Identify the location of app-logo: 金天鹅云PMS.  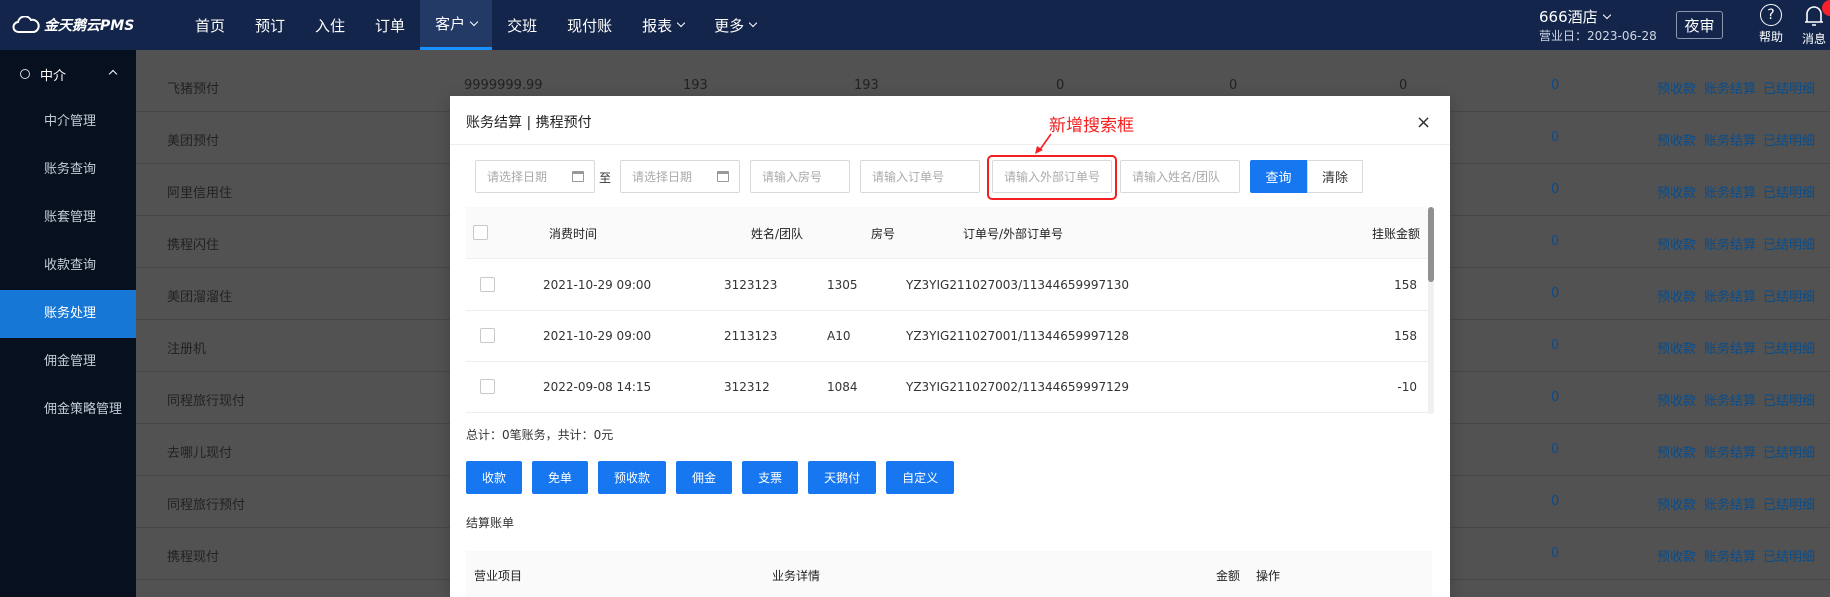
(73, 25).